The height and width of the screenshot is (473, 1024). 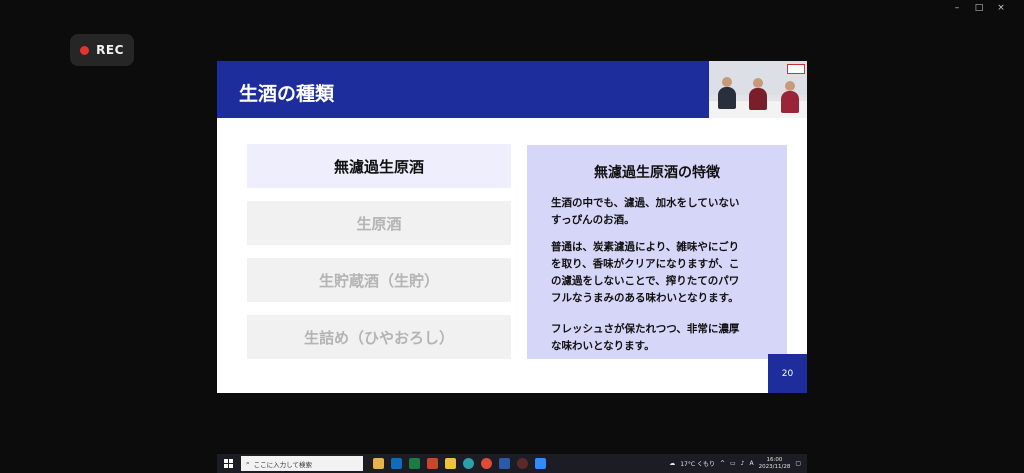 I want to click on powerpoint-icon, so click(x=432, y=463).